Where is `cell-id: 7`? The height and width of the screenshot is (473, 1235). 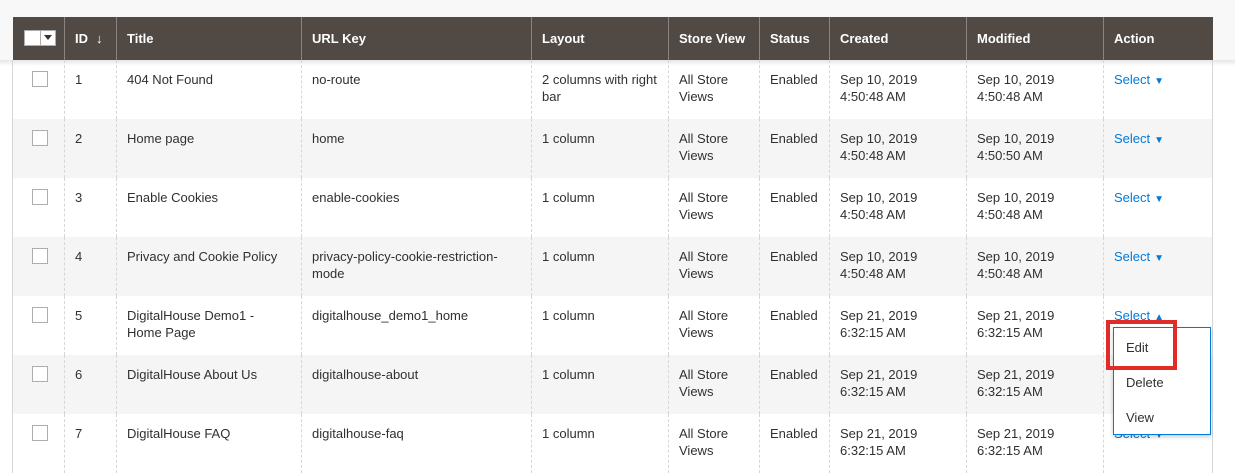
cell-id: 7 is located at coordinates (90, 443).